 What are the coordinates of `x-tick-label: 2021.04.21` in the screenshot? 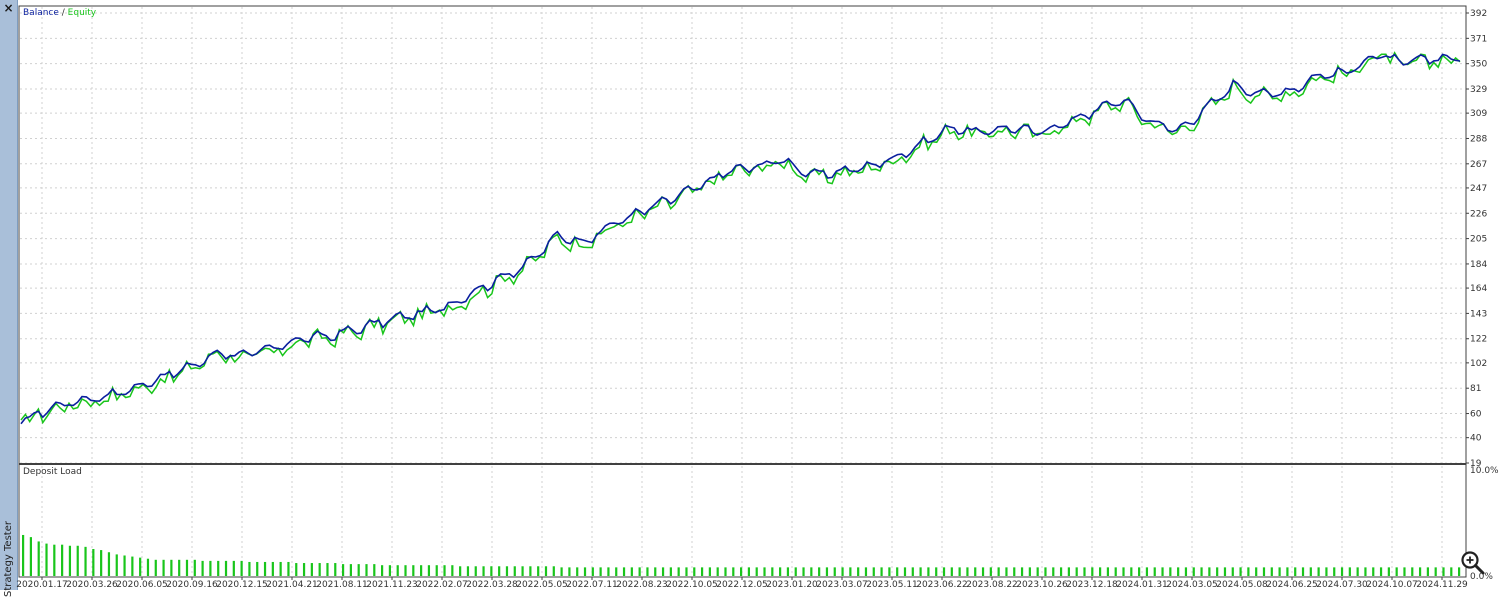 It's located at (292, 585).